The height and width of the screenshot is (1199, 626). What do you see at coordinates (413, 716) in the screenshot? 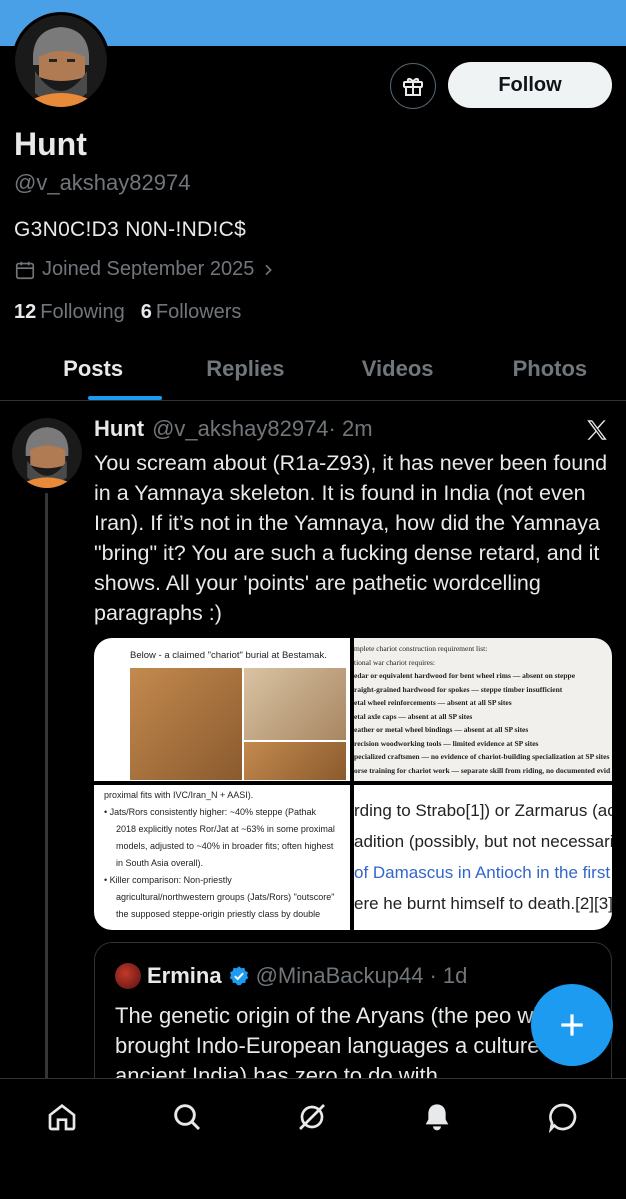
I see `media-2-line: etal axle caps — absent at all SP sites` at bounding box center [413, 716].